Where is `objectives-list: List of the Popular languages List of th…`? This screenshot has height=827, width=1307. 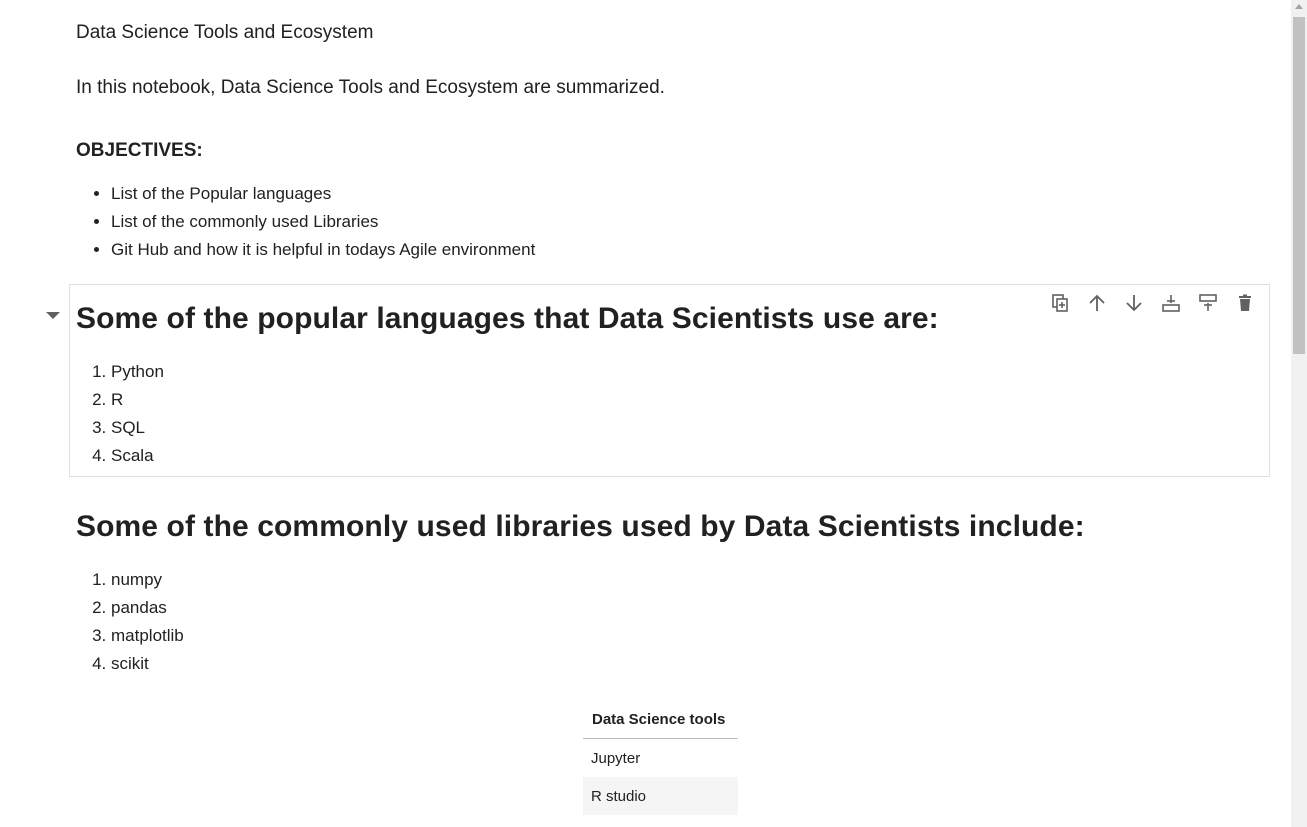
objectives-list: List of the Popular languages List of th… is located at coordinates (305, 222).